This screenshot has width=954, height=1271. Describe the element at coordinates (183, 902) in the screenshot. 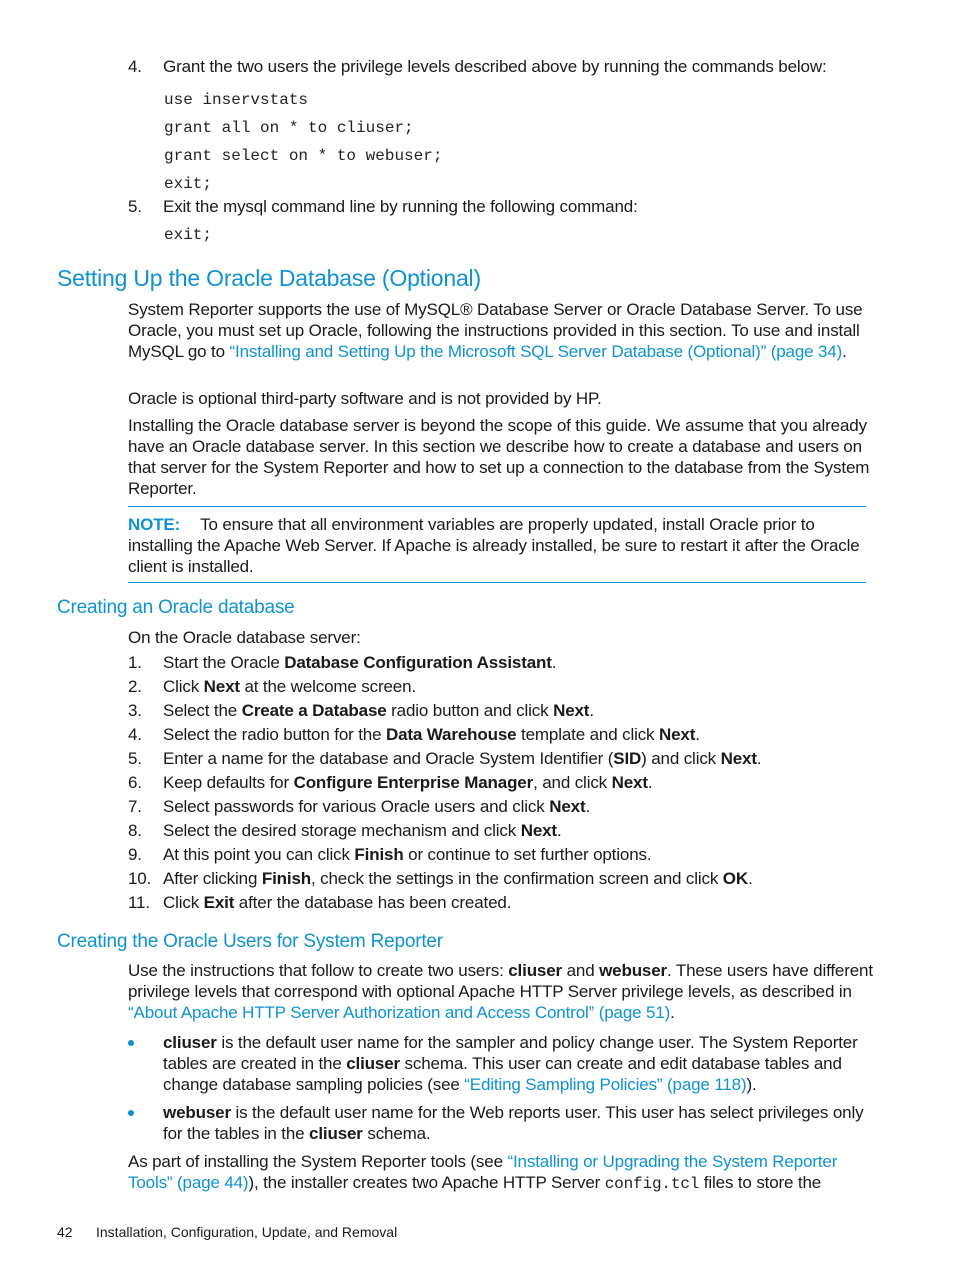

I see `step-text-part: Click` at that location.